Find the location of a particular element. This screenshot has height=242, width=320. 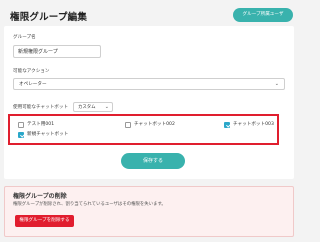

group-members-button: グループ所属ユーザ is located at coordinates (263, 15).